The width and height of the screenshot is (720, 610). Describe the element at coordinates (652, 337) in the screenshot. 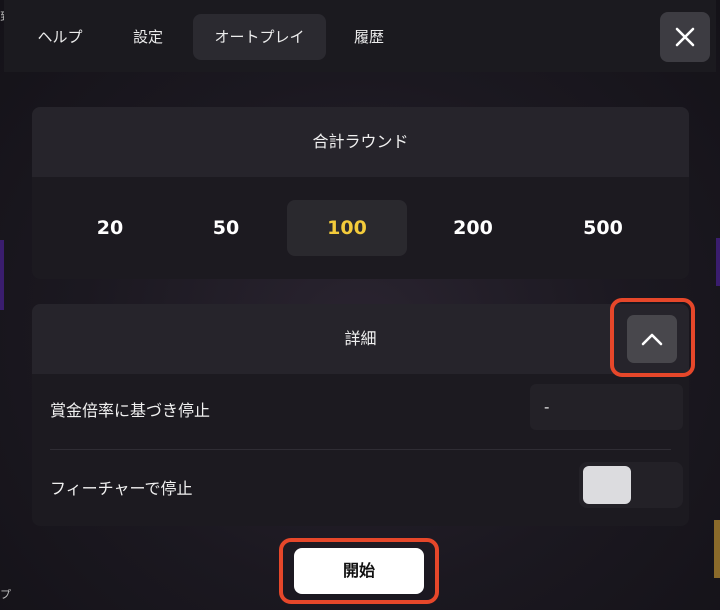

I see `highlight-collapse-button` at that location.